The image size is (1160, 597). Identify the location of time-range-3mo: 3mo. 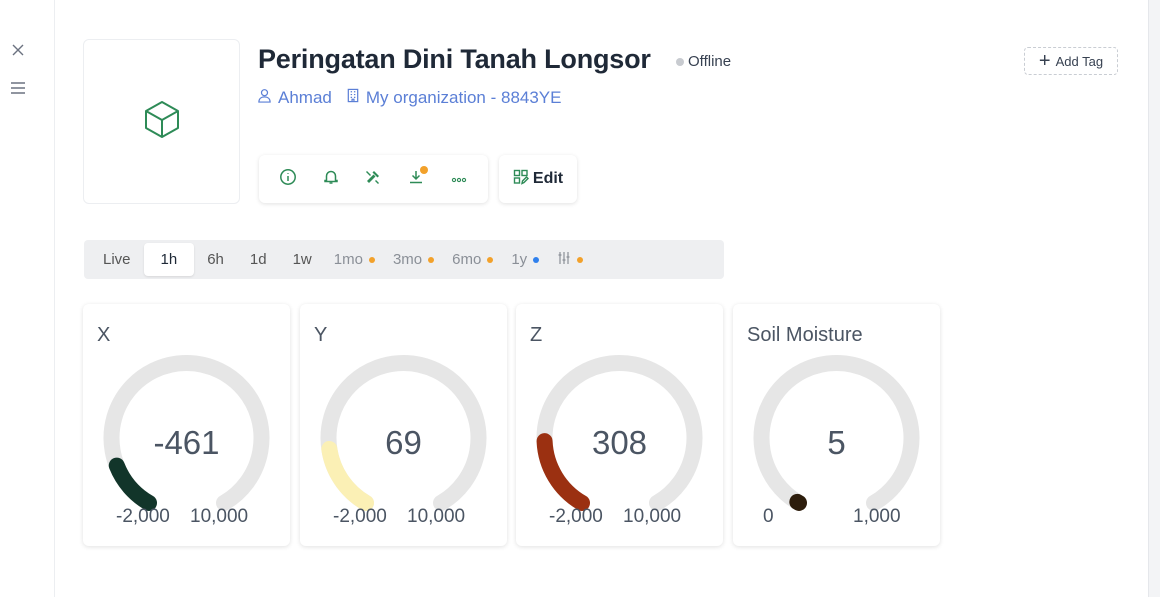
(413, 259).